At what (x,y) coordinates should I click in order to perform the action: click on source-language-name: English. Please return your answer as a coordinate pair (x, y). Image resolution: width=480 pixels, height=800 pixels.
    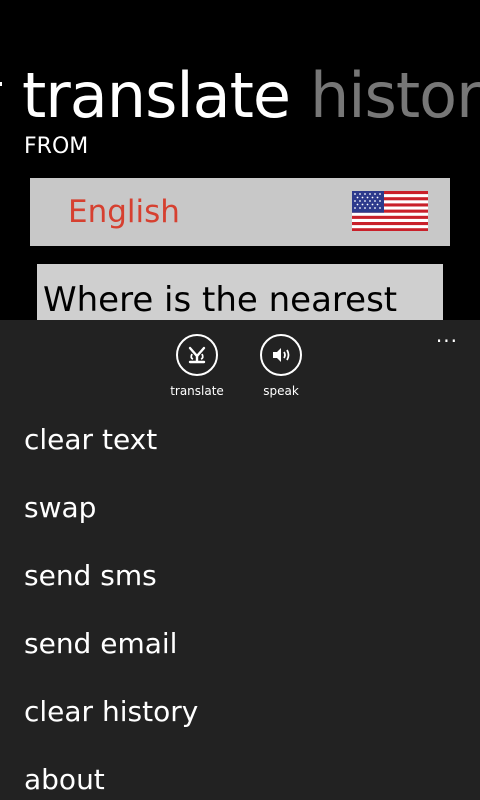
    Looking at the image, I should click on (124, 212).